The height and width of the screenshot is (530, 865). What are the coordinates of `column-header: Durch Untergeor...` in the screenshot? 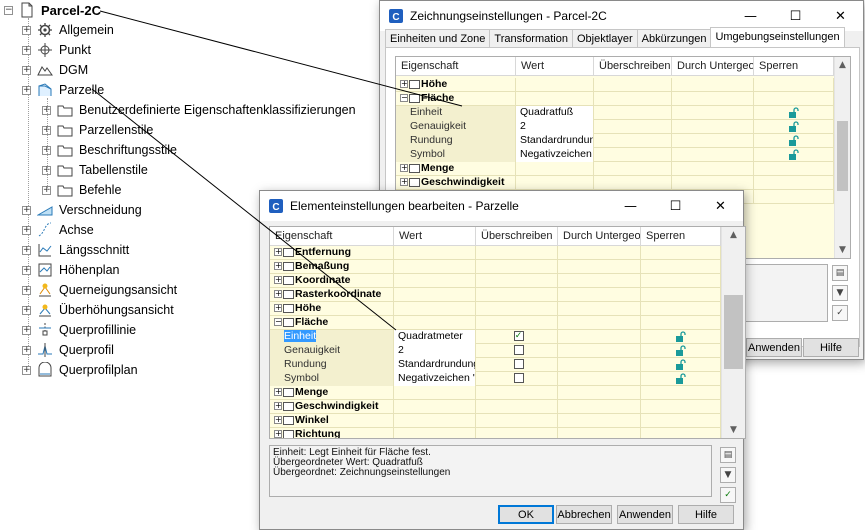 It's located at (713, 66).